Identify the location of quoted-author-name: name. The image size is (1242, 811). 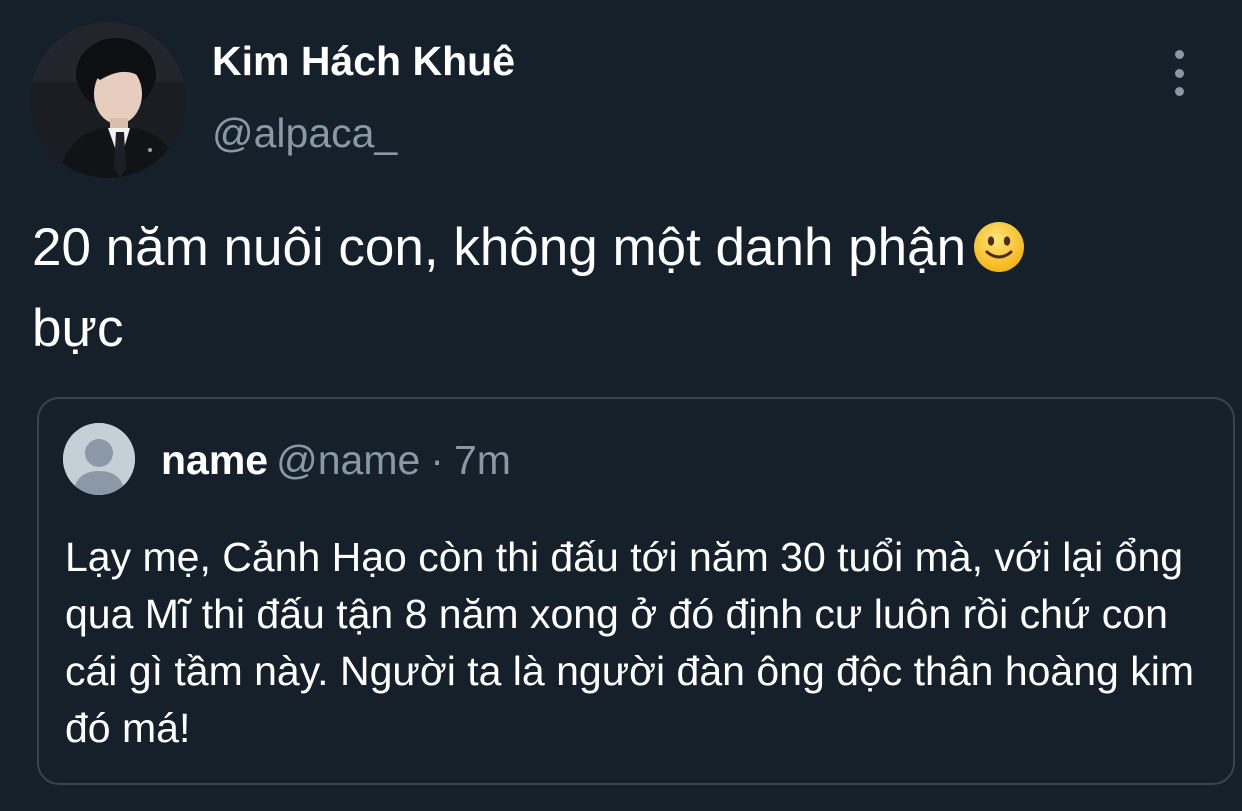
(214, 460).